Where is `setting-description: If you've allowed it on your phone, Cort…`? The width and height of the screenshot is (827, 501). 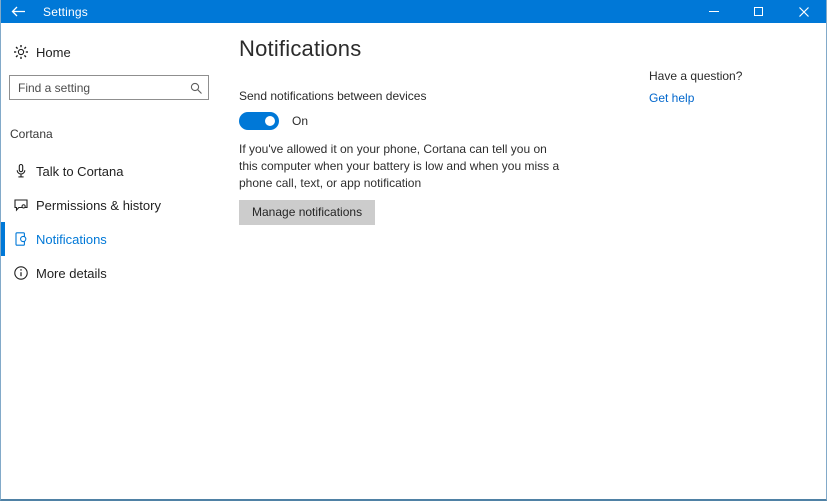
setting-description: If you've allowed it on your phone, Cort… is located at coordinates (399, 166).